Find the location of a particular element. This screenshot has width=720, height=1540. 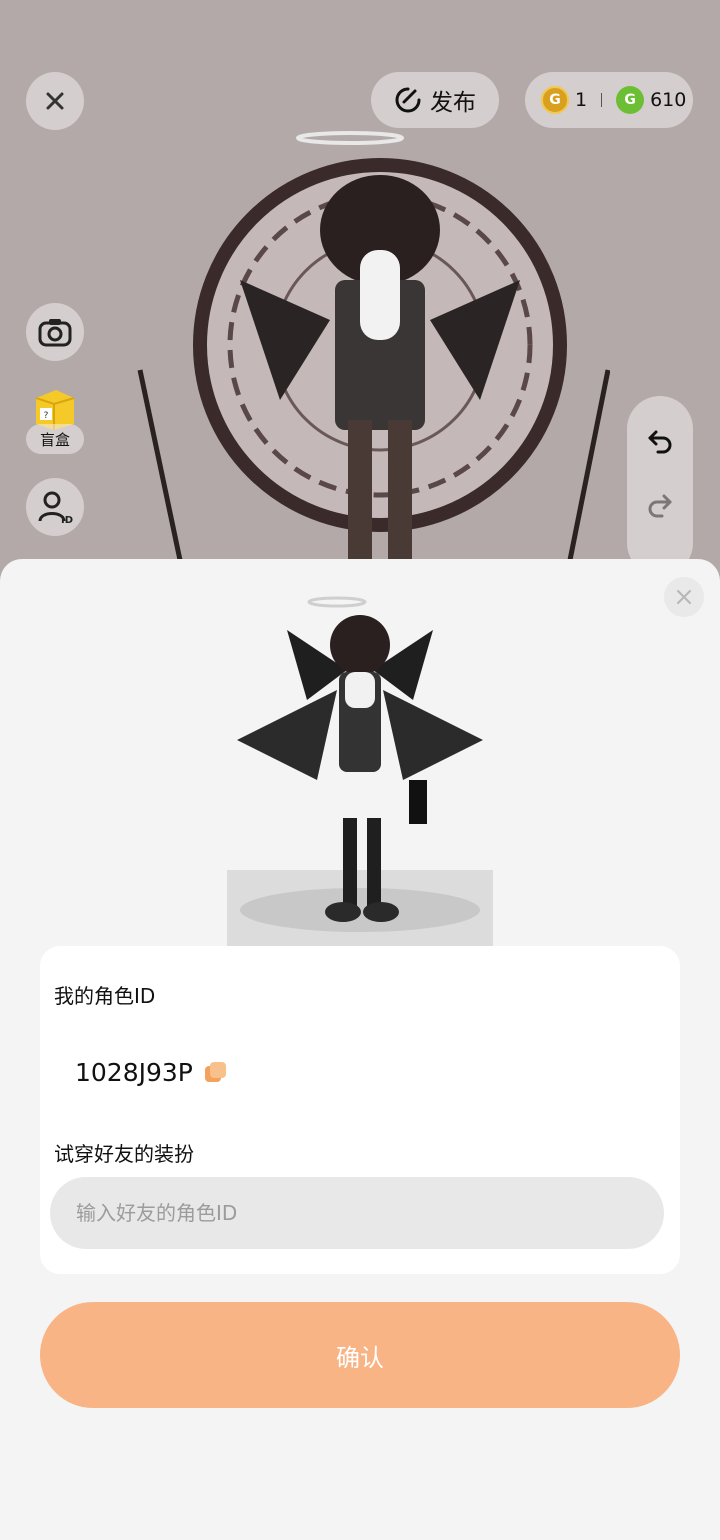

user-id-icon: ID is located at coordinates (55, 508).